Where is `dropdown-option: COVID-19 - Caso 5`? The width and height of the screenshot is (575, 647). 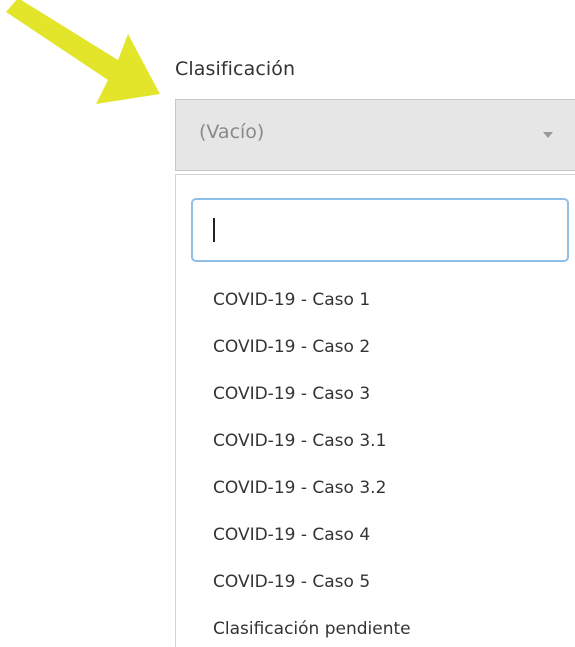 dropdown-option: COVID-19 - Caso 5 is located at coordinates (375, 582).